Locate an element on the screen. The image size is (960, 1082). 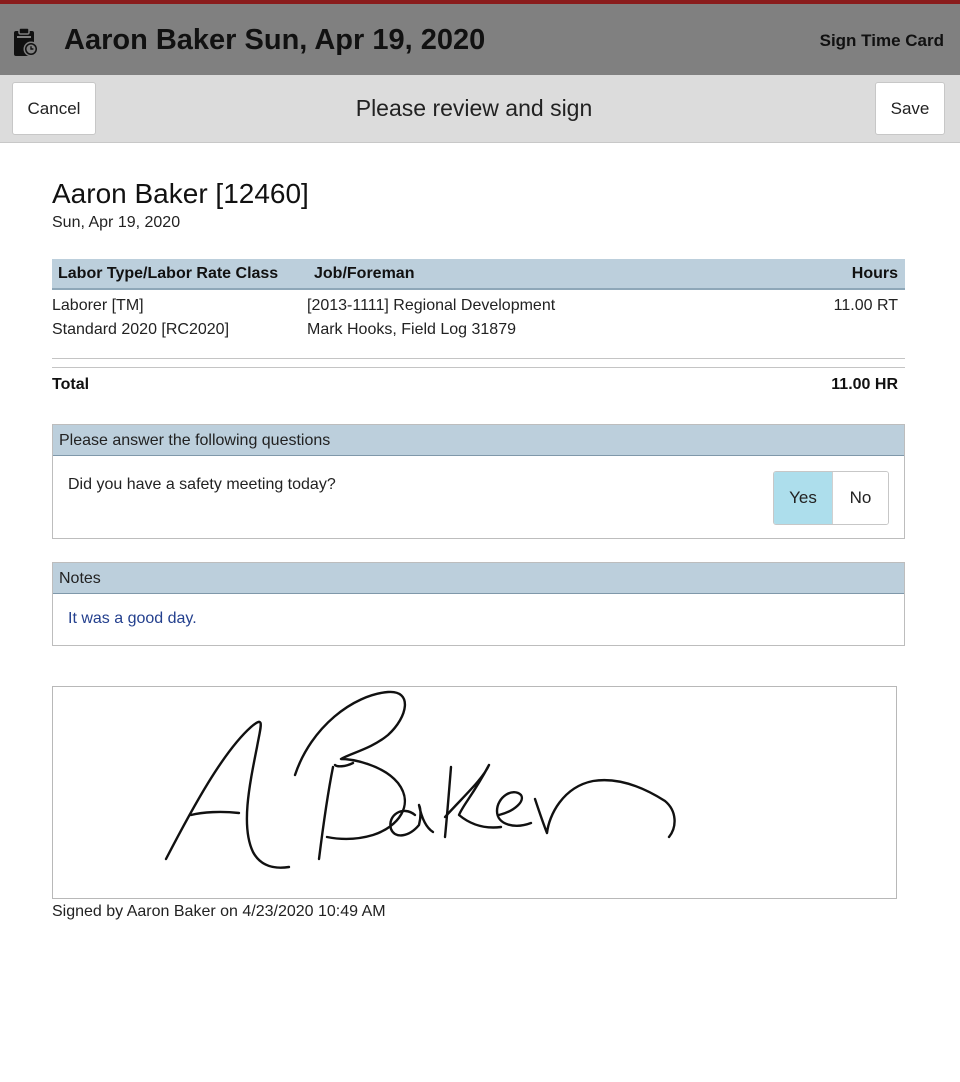
total-value: 11.00 HR is located at coordinates (864, 384).